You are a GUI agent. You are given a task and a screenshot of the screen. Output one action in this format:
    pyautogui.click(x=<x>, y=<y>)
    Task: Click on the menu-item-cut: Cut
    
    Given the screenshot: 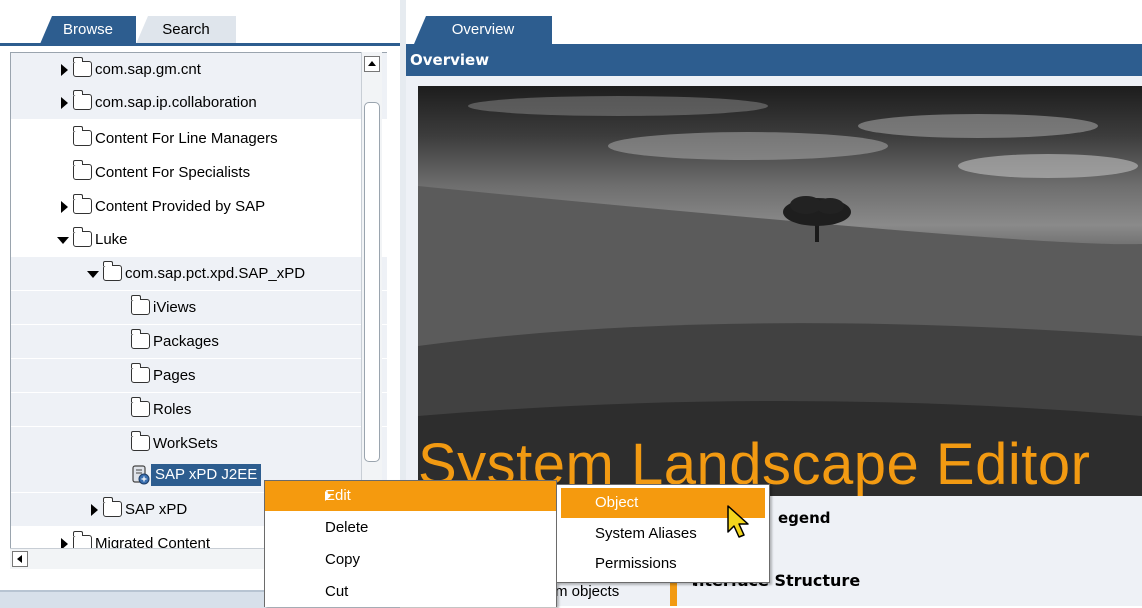 What is the action you would take?
    pyautogui.click(x=410, y=592)
    